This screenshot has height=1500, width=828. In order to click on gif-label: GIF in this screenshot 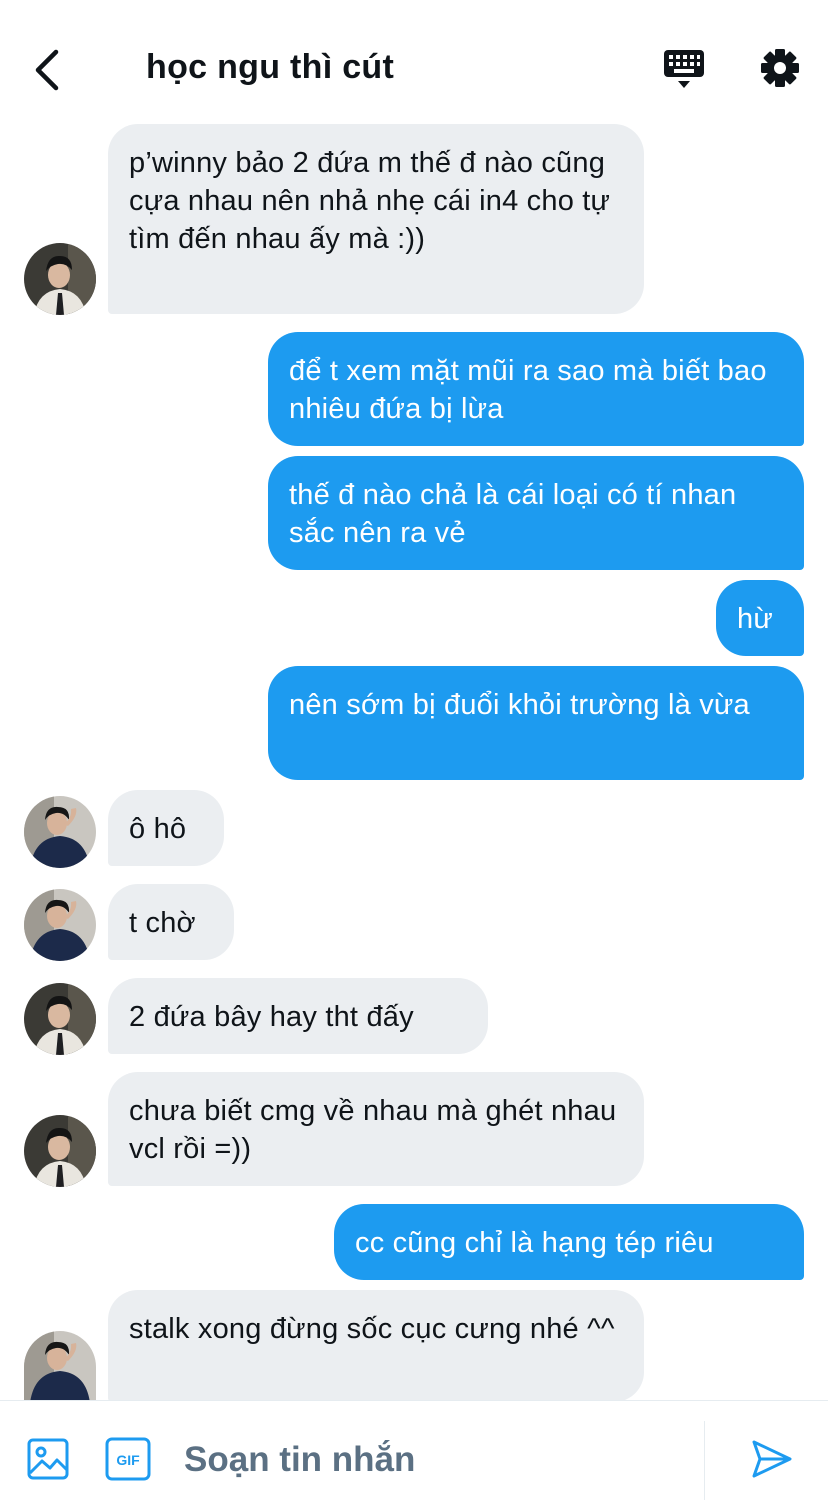, I will do `click(128, 1460)`.